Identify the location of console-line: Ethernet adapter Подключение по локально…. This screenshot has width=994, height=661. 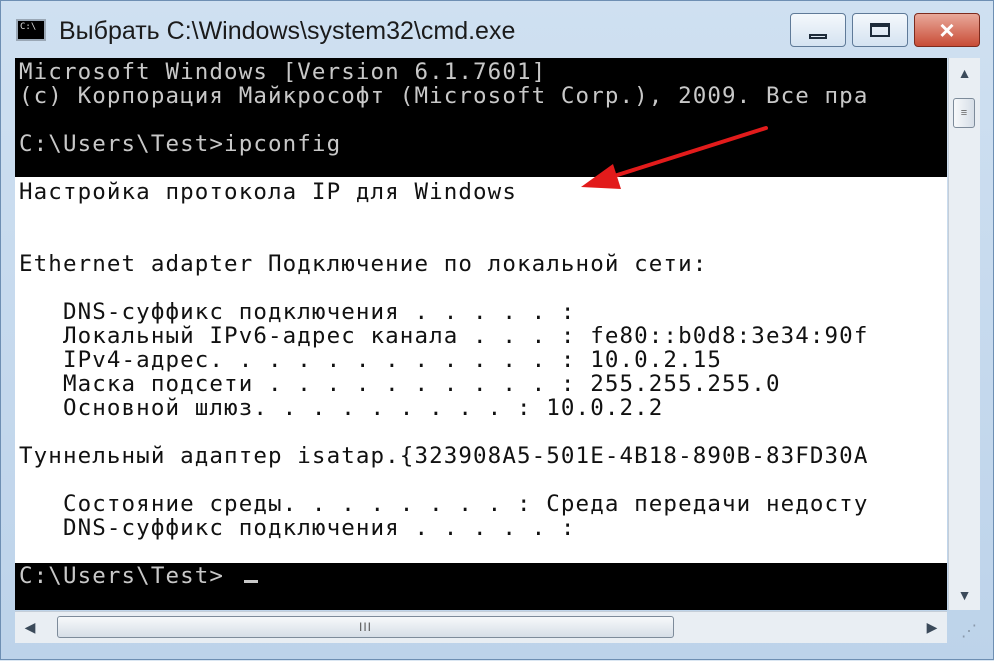
(363, 264).